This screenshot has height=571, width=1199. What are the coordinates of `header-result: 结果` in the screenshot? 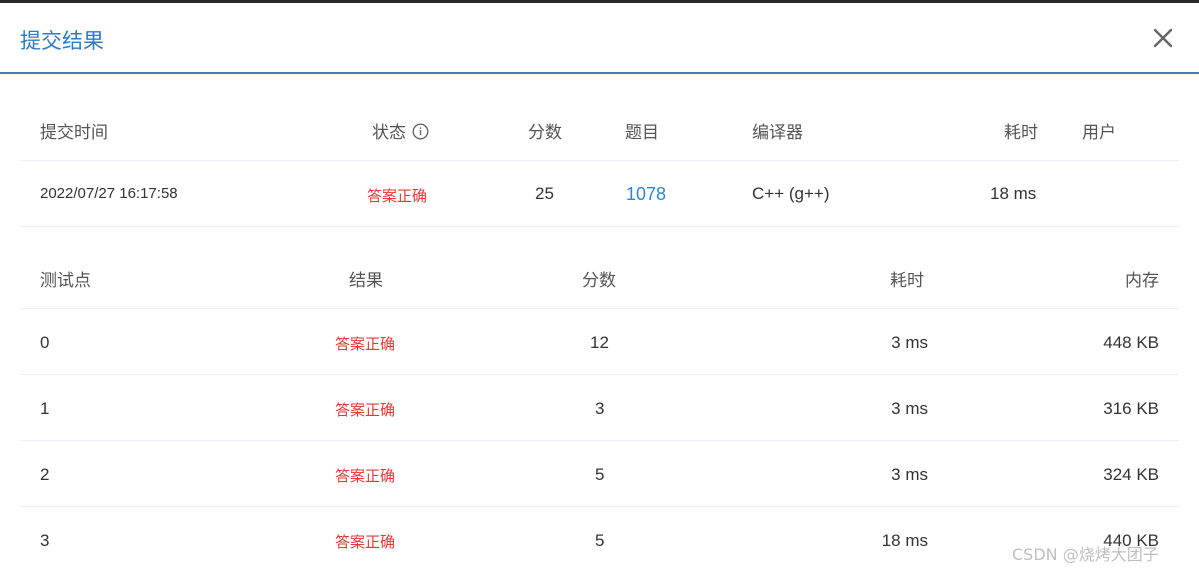 It's located at (366, 281).